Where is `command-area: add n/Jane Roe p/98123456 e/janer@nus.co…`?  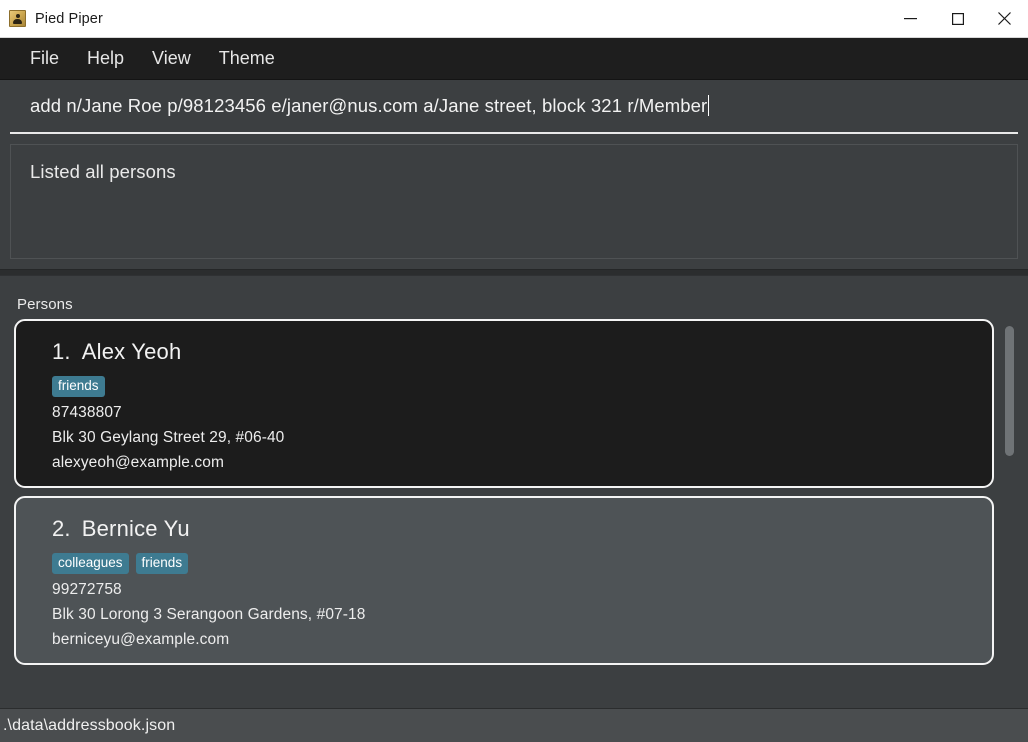
command-area: add n/Jane Roe p/98123456 e/janer@nus.co… is located at coordinates (514, 107).